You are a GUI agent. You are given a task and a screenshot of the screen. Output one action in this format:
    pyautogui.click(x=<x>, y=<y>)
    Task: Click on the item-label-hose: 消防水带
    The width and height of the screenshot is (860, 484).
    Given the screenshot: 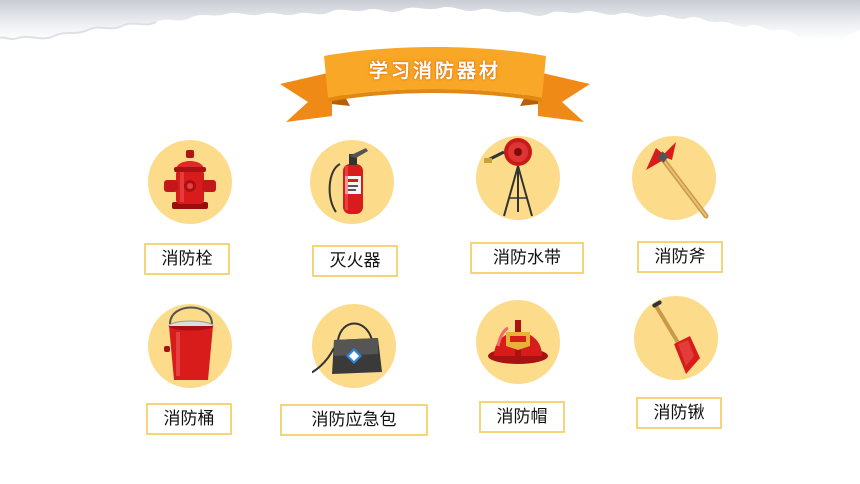 What is the action you would take?
    pyautogui.click(x=527, y=258)
    